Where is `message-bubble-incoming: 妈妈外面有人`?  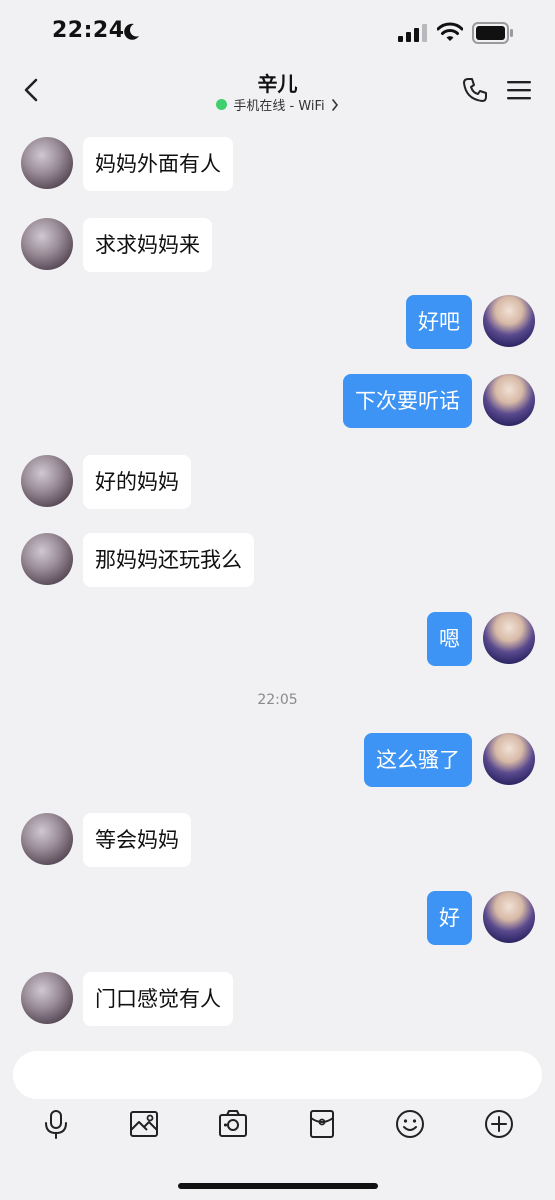 message-bubble-incoming: 妈妈外面有人 is located at coordinates (158, 164).